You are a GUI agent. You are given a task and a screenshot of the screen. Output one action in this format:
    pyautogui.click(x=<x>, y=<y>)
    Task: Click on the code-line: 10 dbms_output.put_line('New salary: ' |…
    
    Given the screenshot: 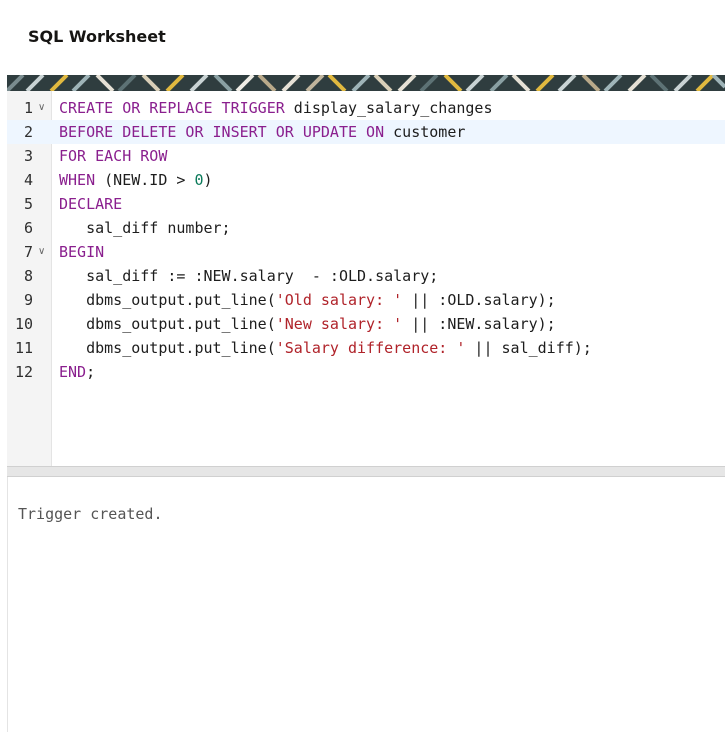 What is the action you would take?
    pyautogui.click(x=366, y=324)
    